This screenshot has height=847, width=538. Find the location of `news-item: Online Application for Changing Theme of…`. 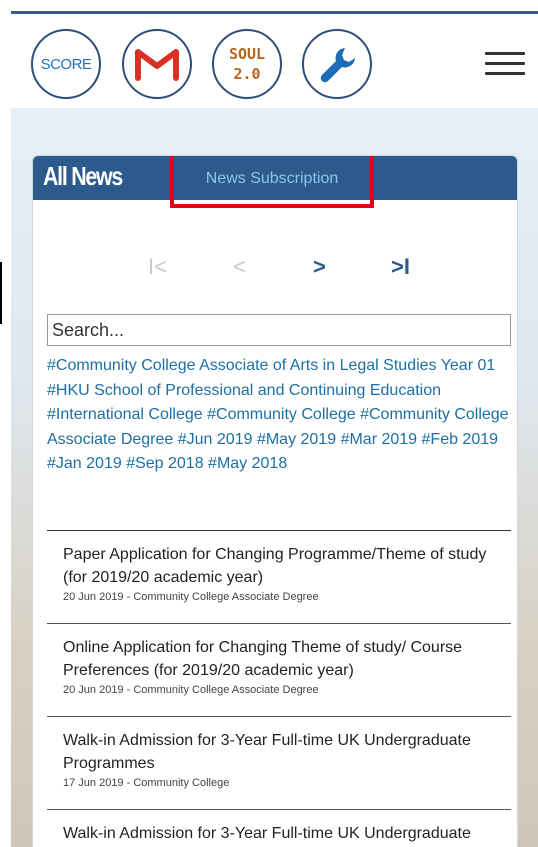

news-item: Online Application for Changing Theme of… is located at coordinates (279, 670).